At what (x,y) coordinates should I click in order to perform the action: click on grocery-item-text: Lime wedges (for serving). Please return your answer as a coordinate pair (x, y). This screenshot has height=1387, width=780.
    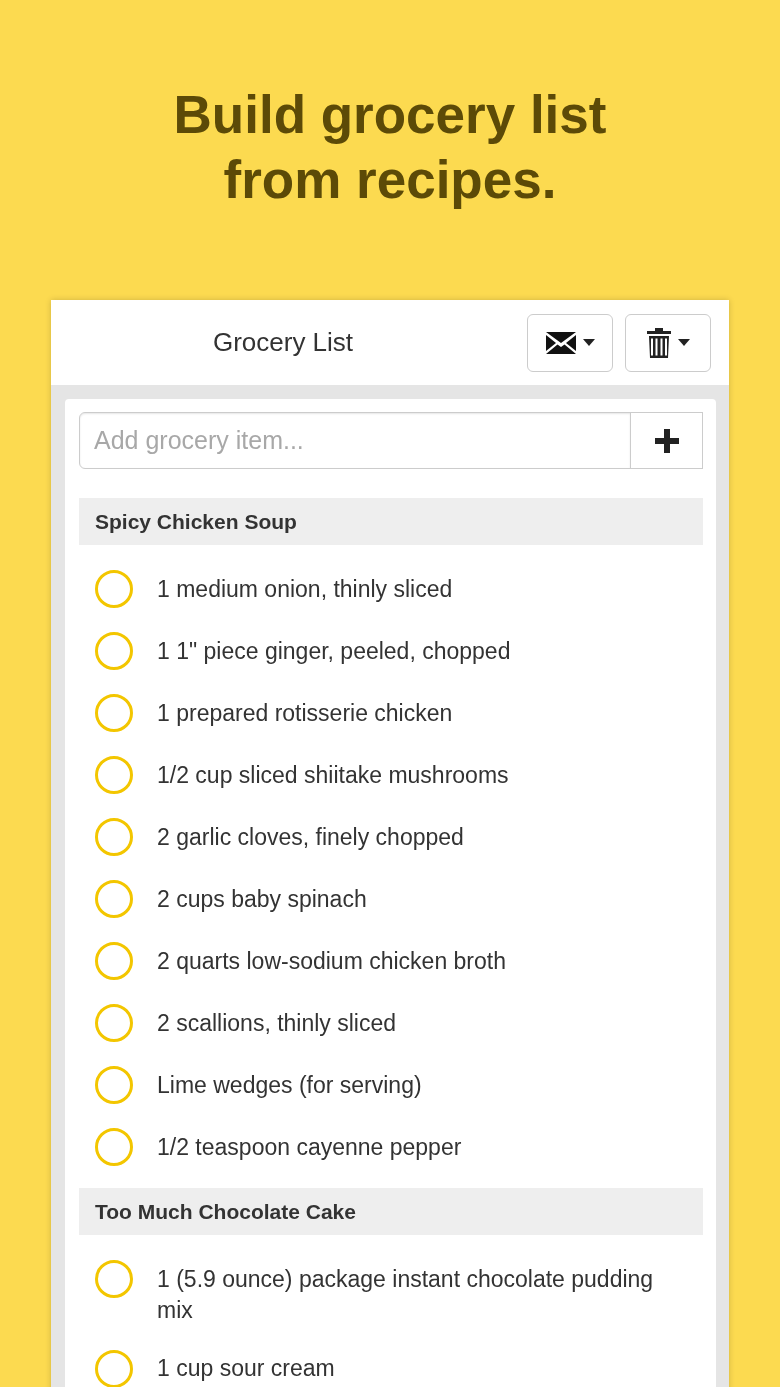
    Looking at the image, I should click on (289, 1085).